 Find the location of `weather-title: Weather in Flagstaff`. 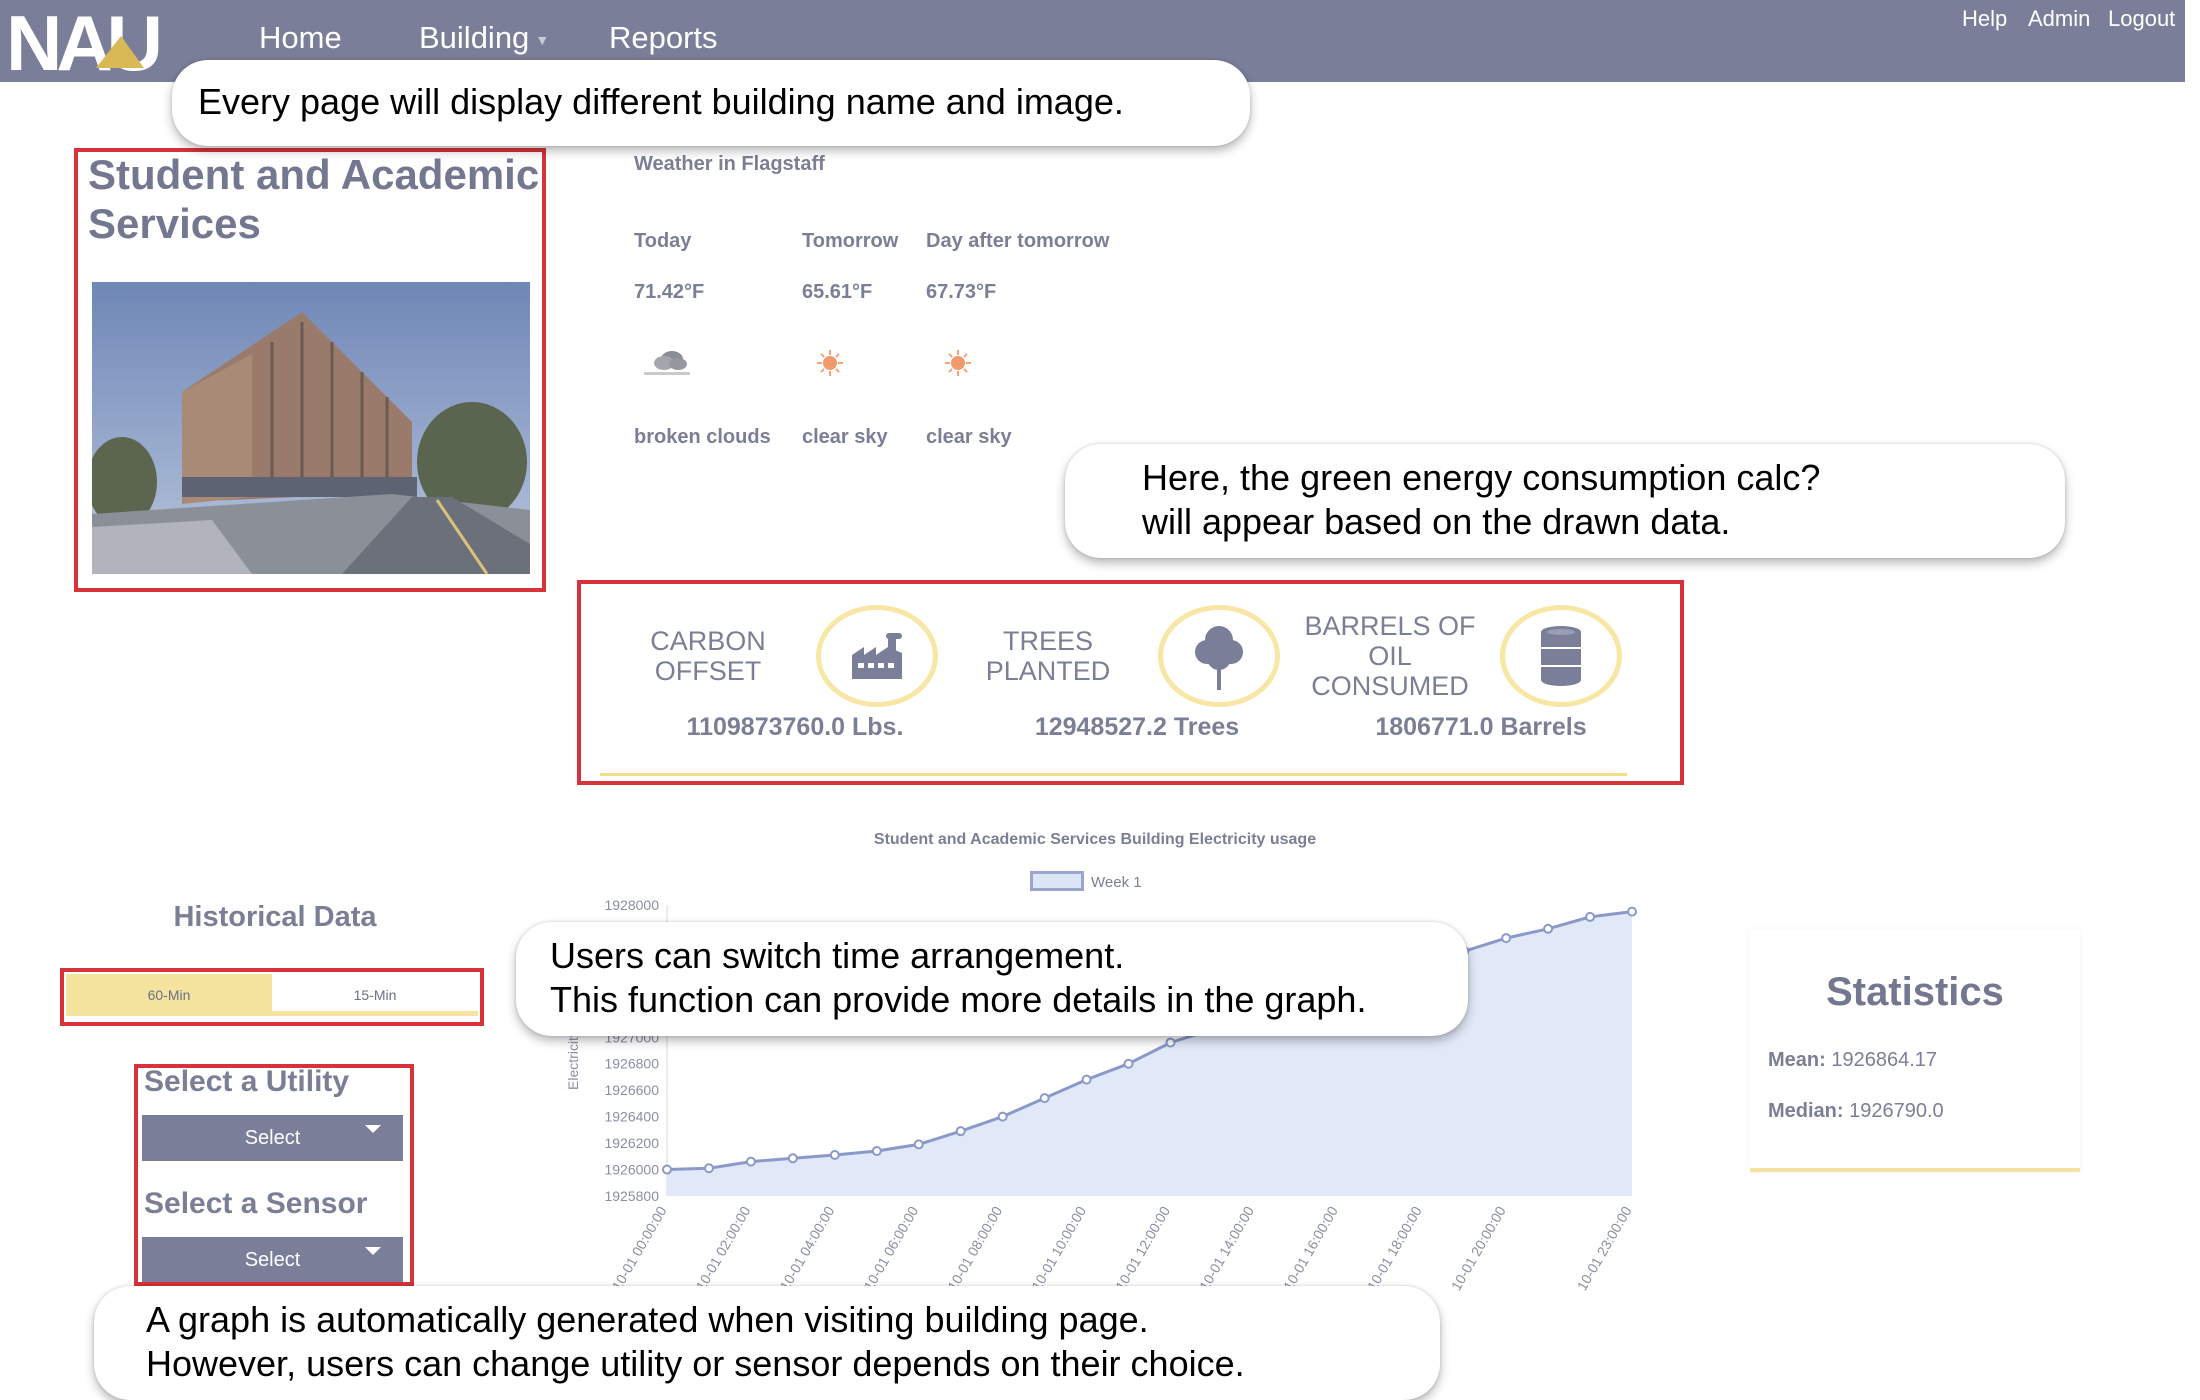

weather-title: Weather in Flagstaff is located at coordinates (729, 164).